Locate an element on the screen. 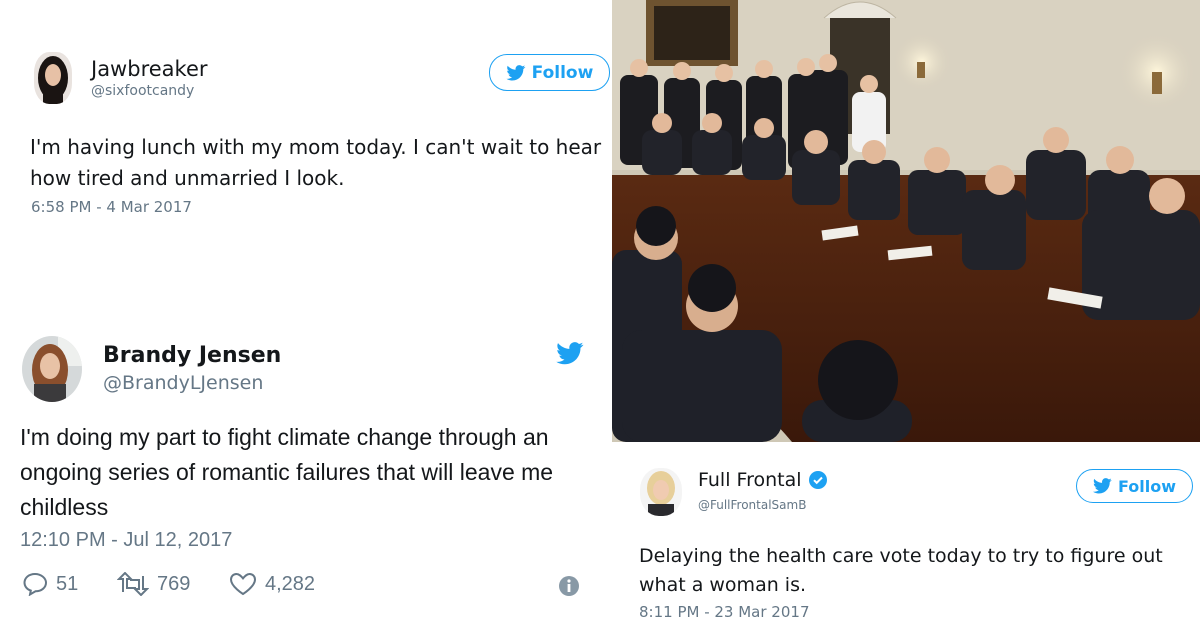 The image size is (1200, 628). display-name: Full Frontal is located at coordinates (750, 480).